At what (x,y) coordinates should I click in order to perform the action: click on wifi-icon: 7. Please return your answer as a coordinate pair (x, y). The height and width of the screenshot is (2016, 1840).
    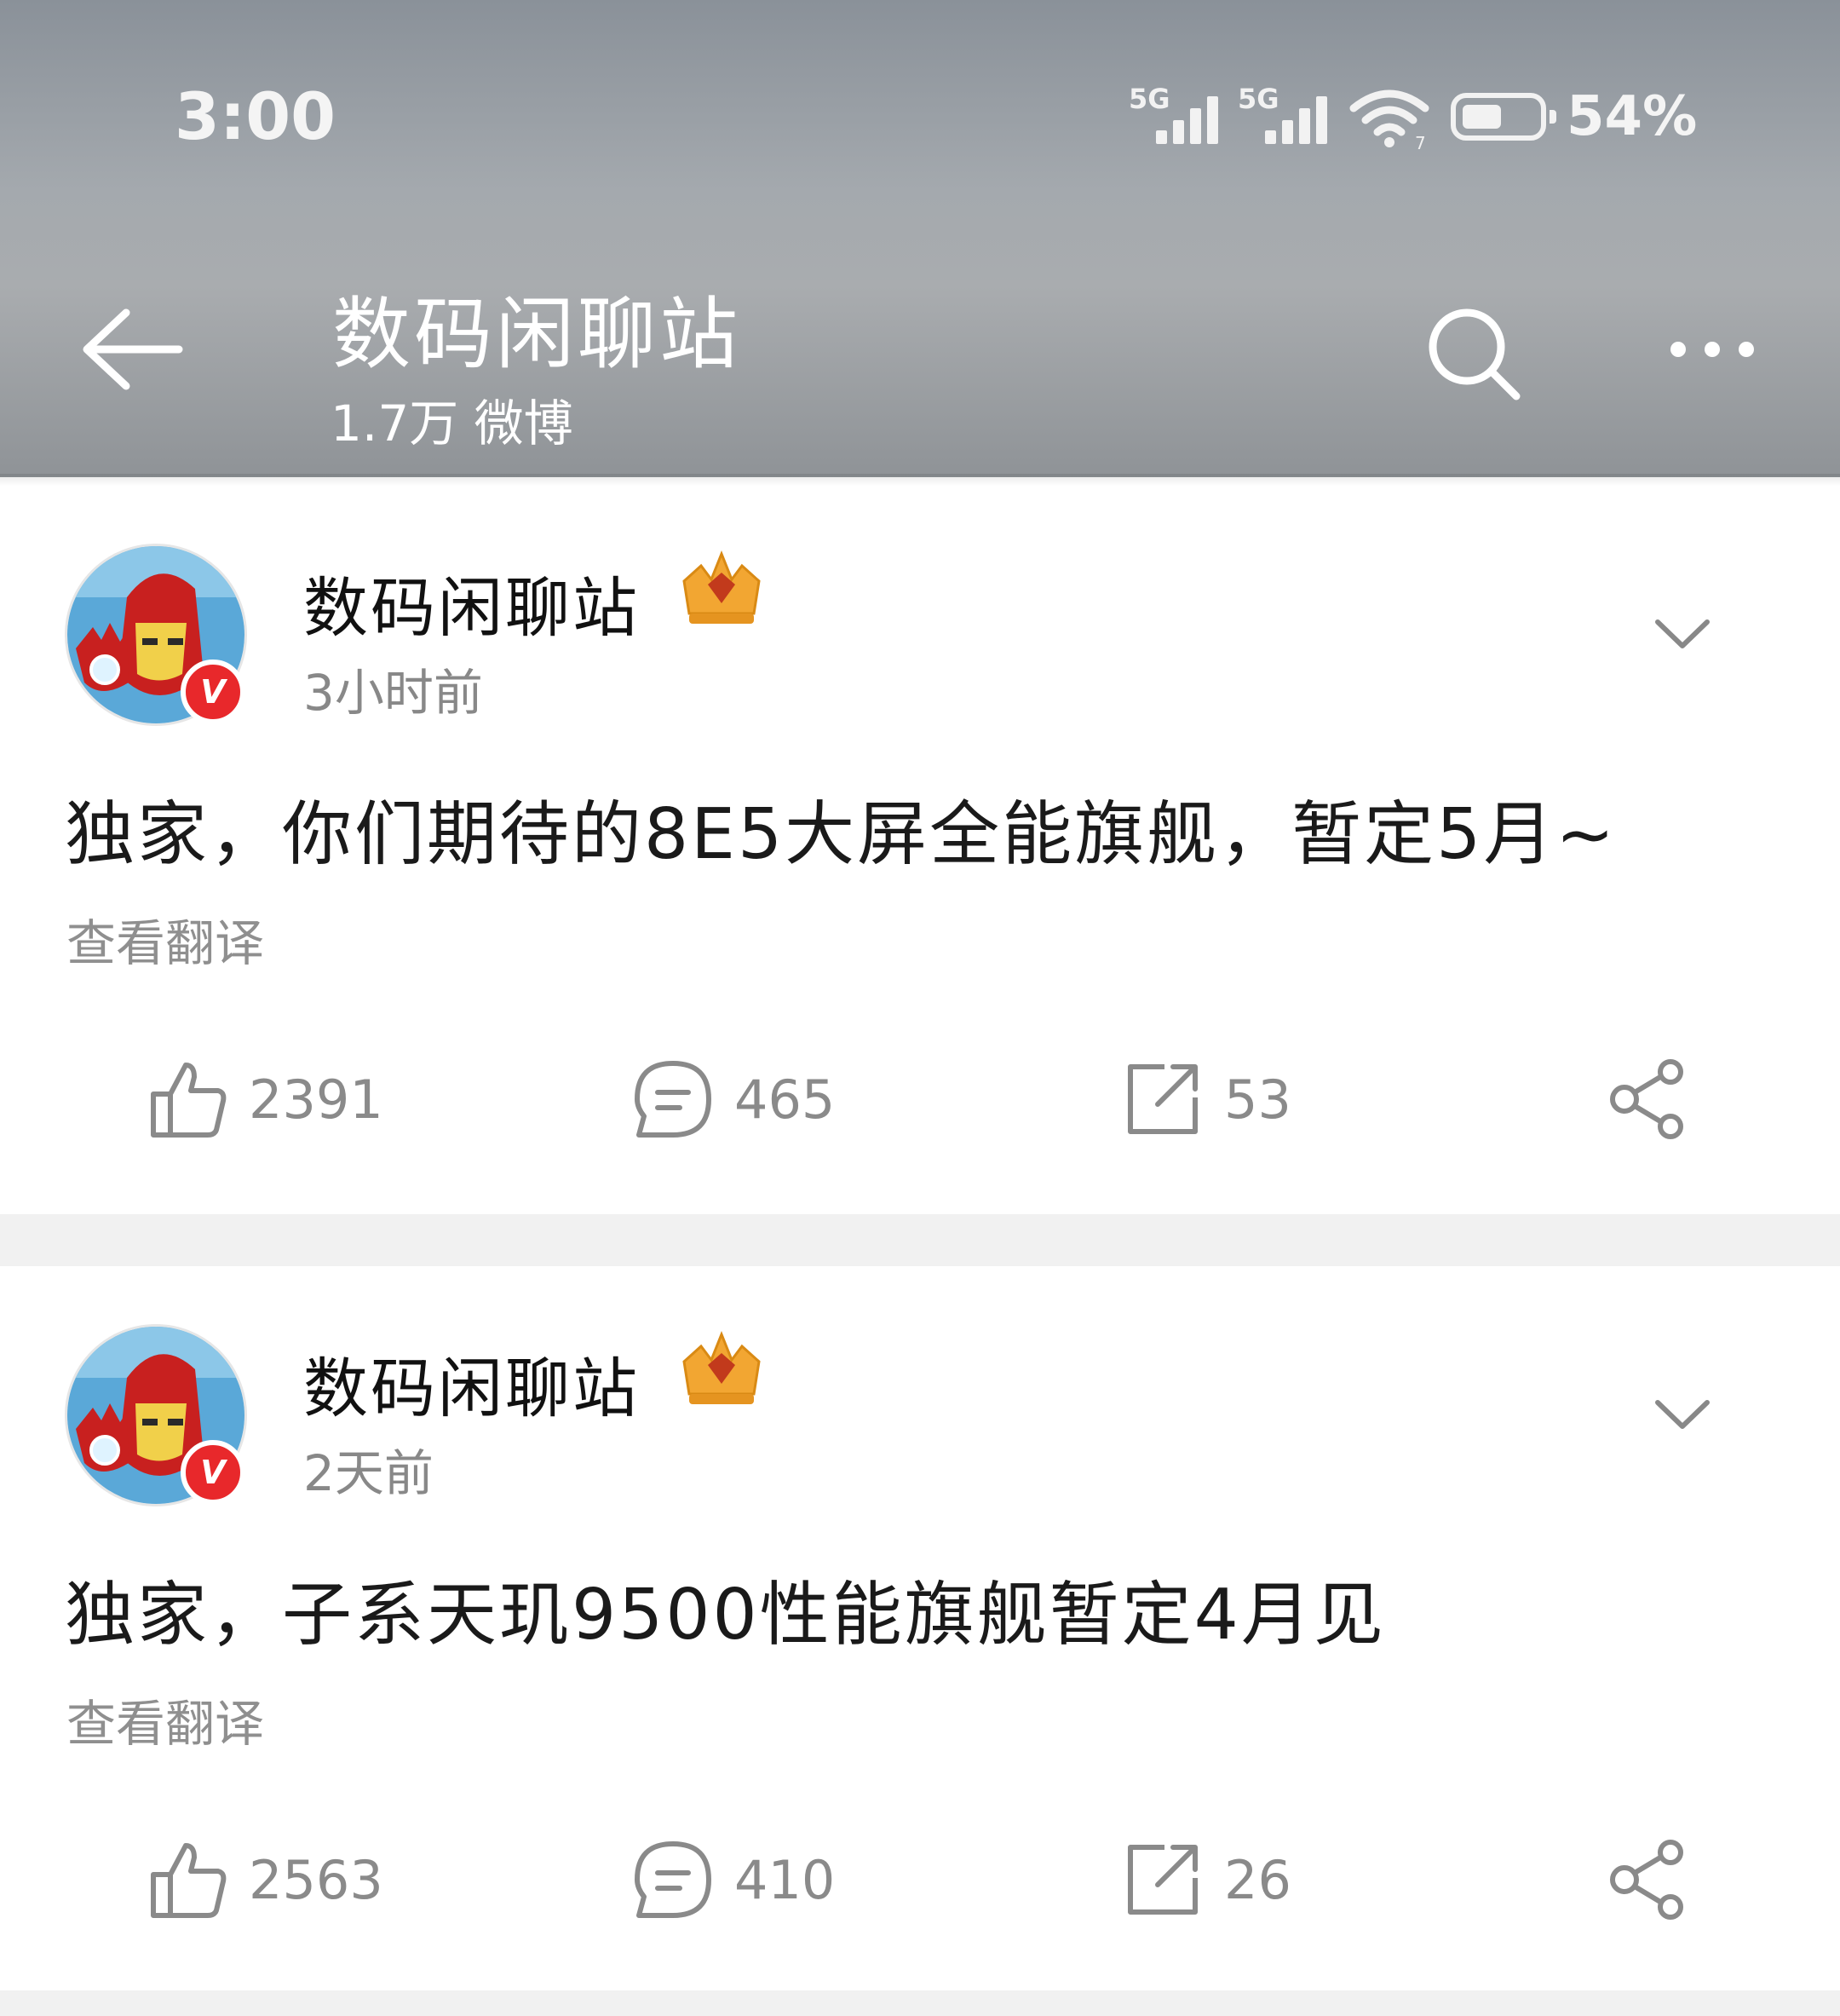
    Looking at the image, I should click on (1389, 120).